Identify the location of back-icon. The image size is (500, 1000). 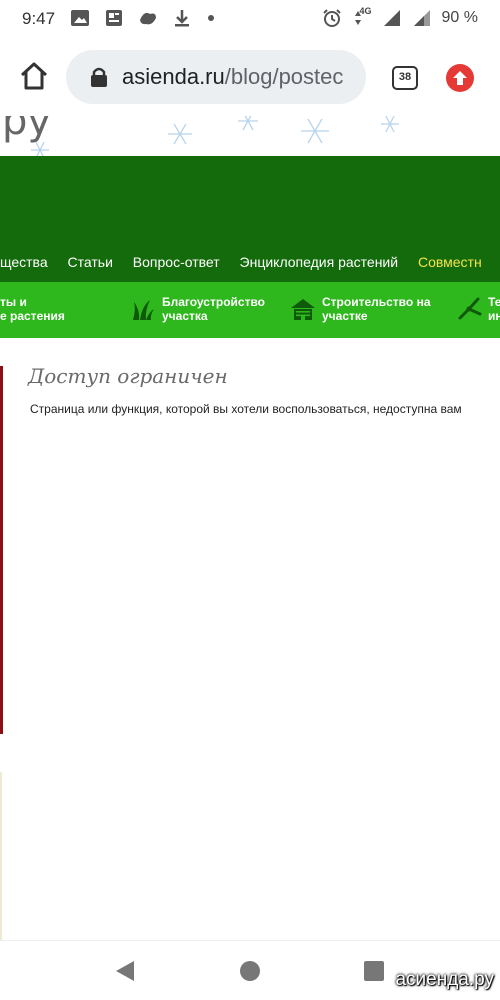
(125, 971).